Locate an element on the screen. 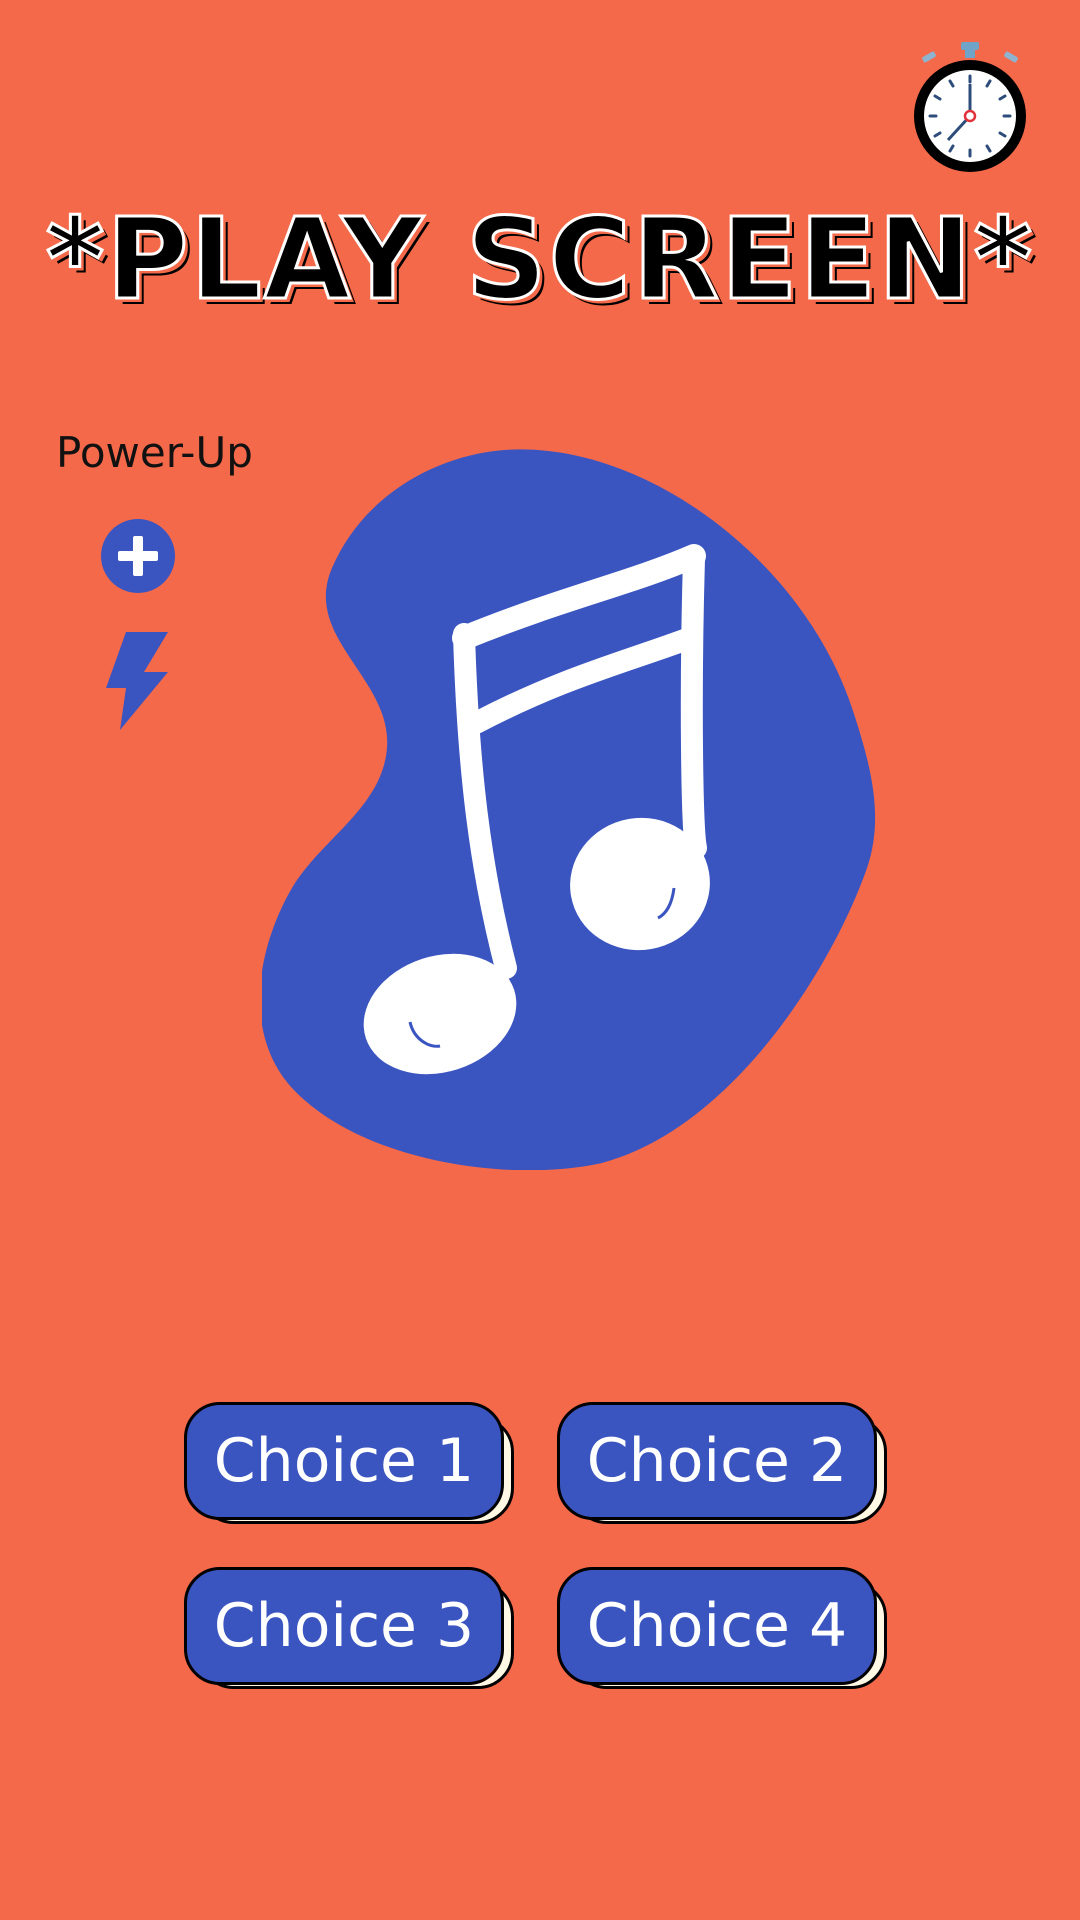 Image resolution: width=1080 pixels, height=1920 pixels. choice-3-label: Choice 3 is located at coordinates (344, 1626).